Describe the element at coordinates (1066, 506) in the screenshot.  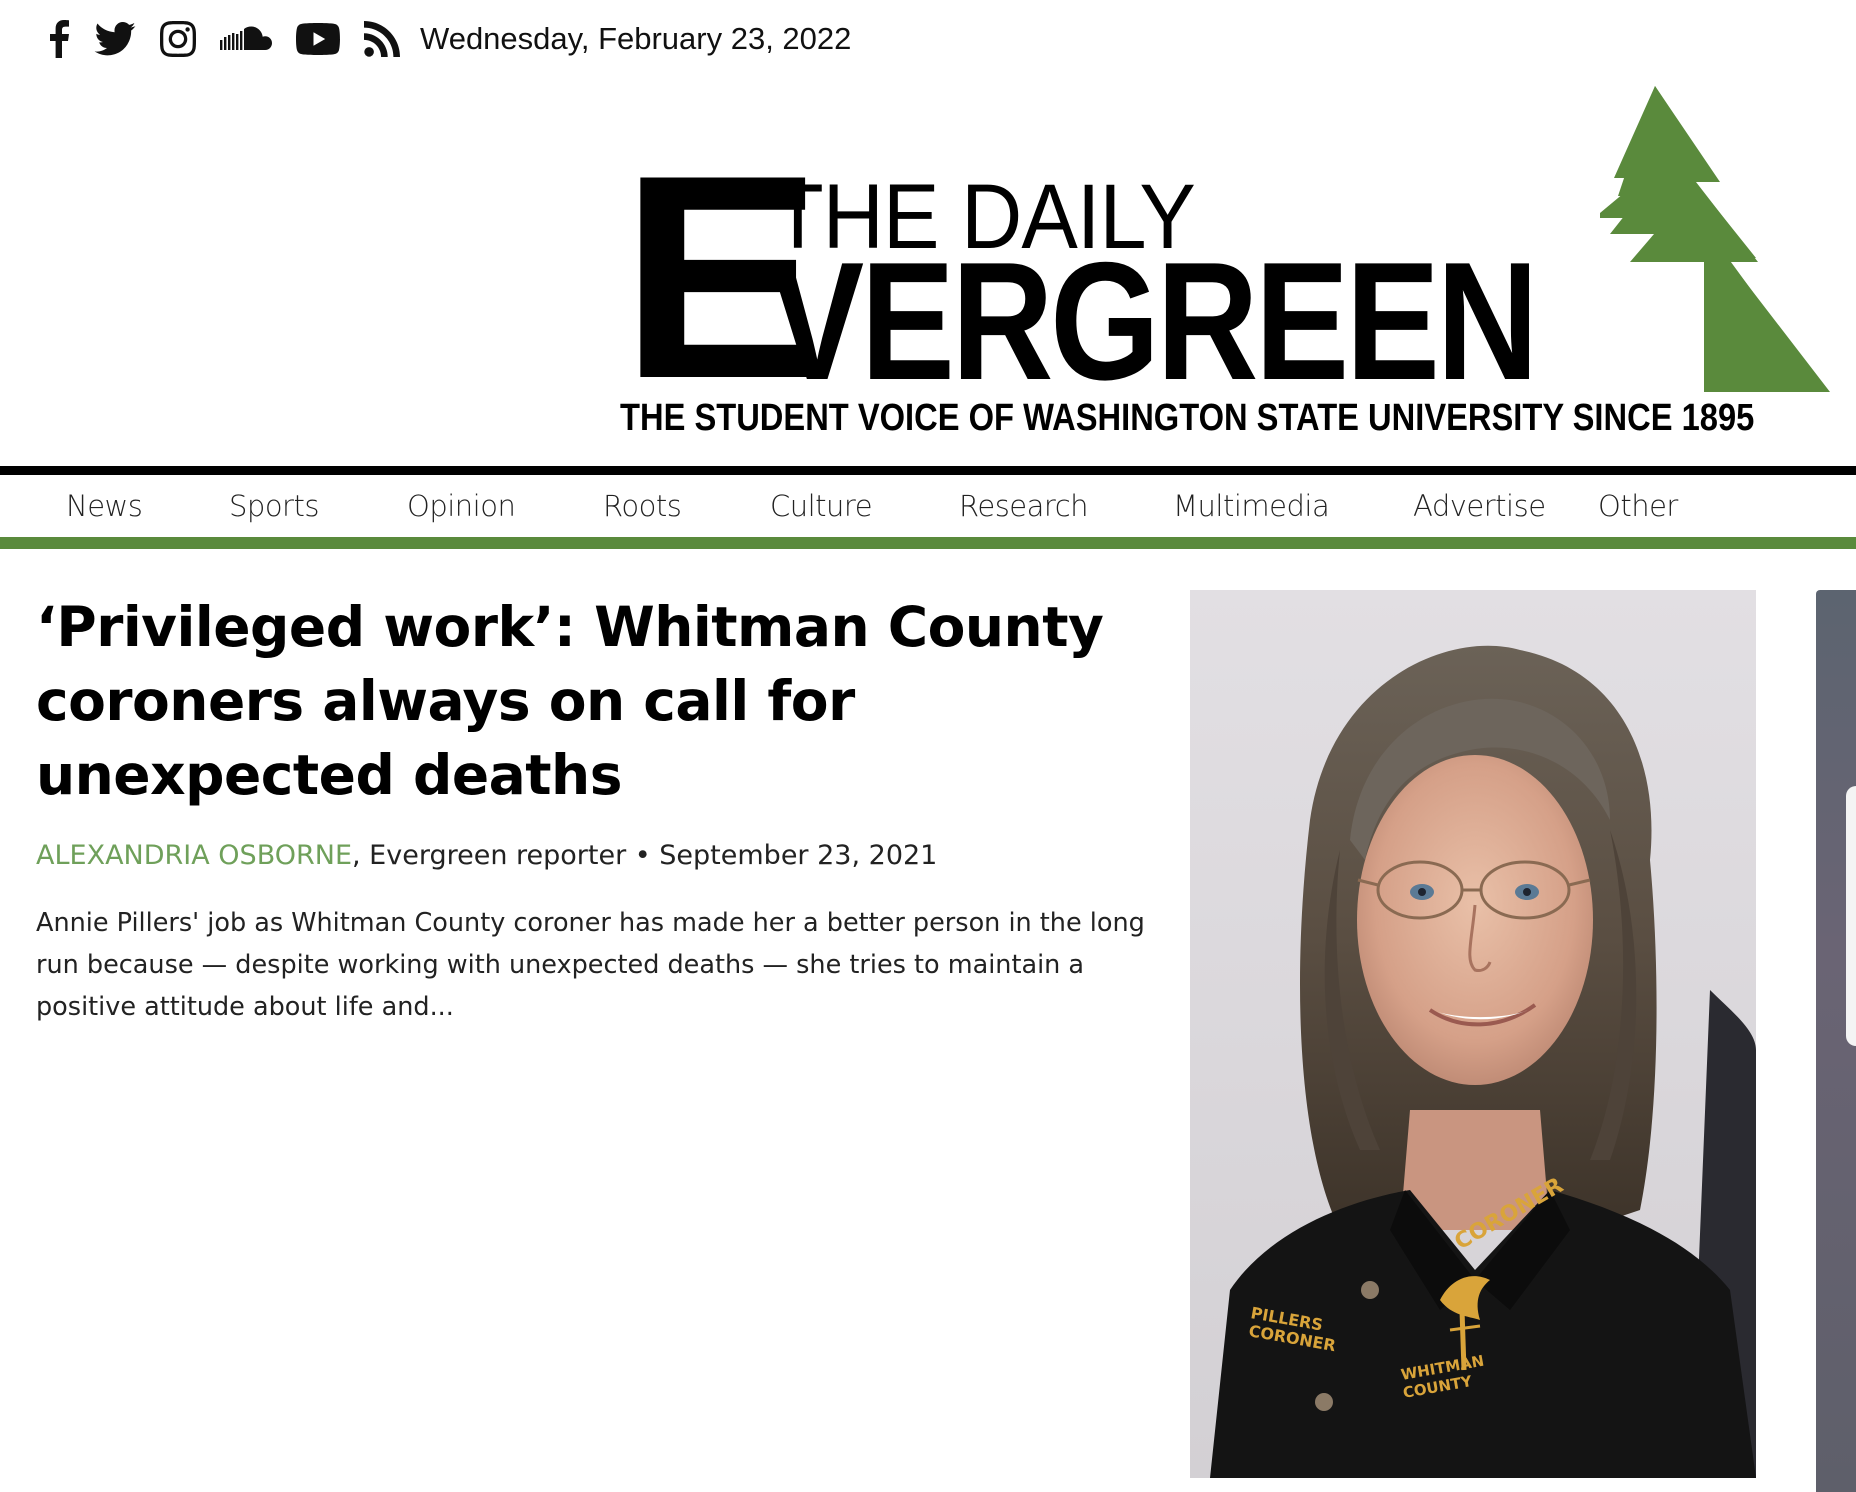
I see `nav-item-research: Research` at that location.